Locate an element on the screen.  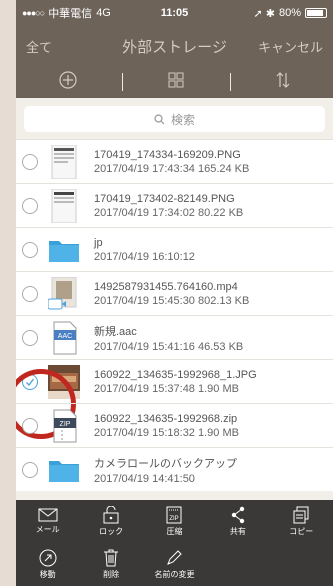
photo-thumbnail is located at coordinates (64, 381).